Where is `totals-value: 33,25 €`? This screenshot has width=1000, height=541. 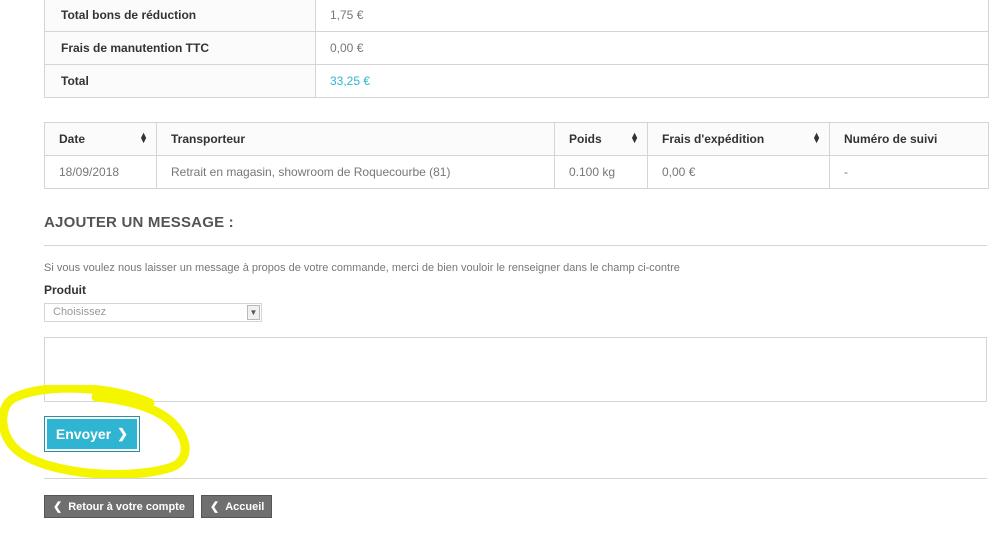
totals-value: 33,25 € is located at coordinates (350, 81).